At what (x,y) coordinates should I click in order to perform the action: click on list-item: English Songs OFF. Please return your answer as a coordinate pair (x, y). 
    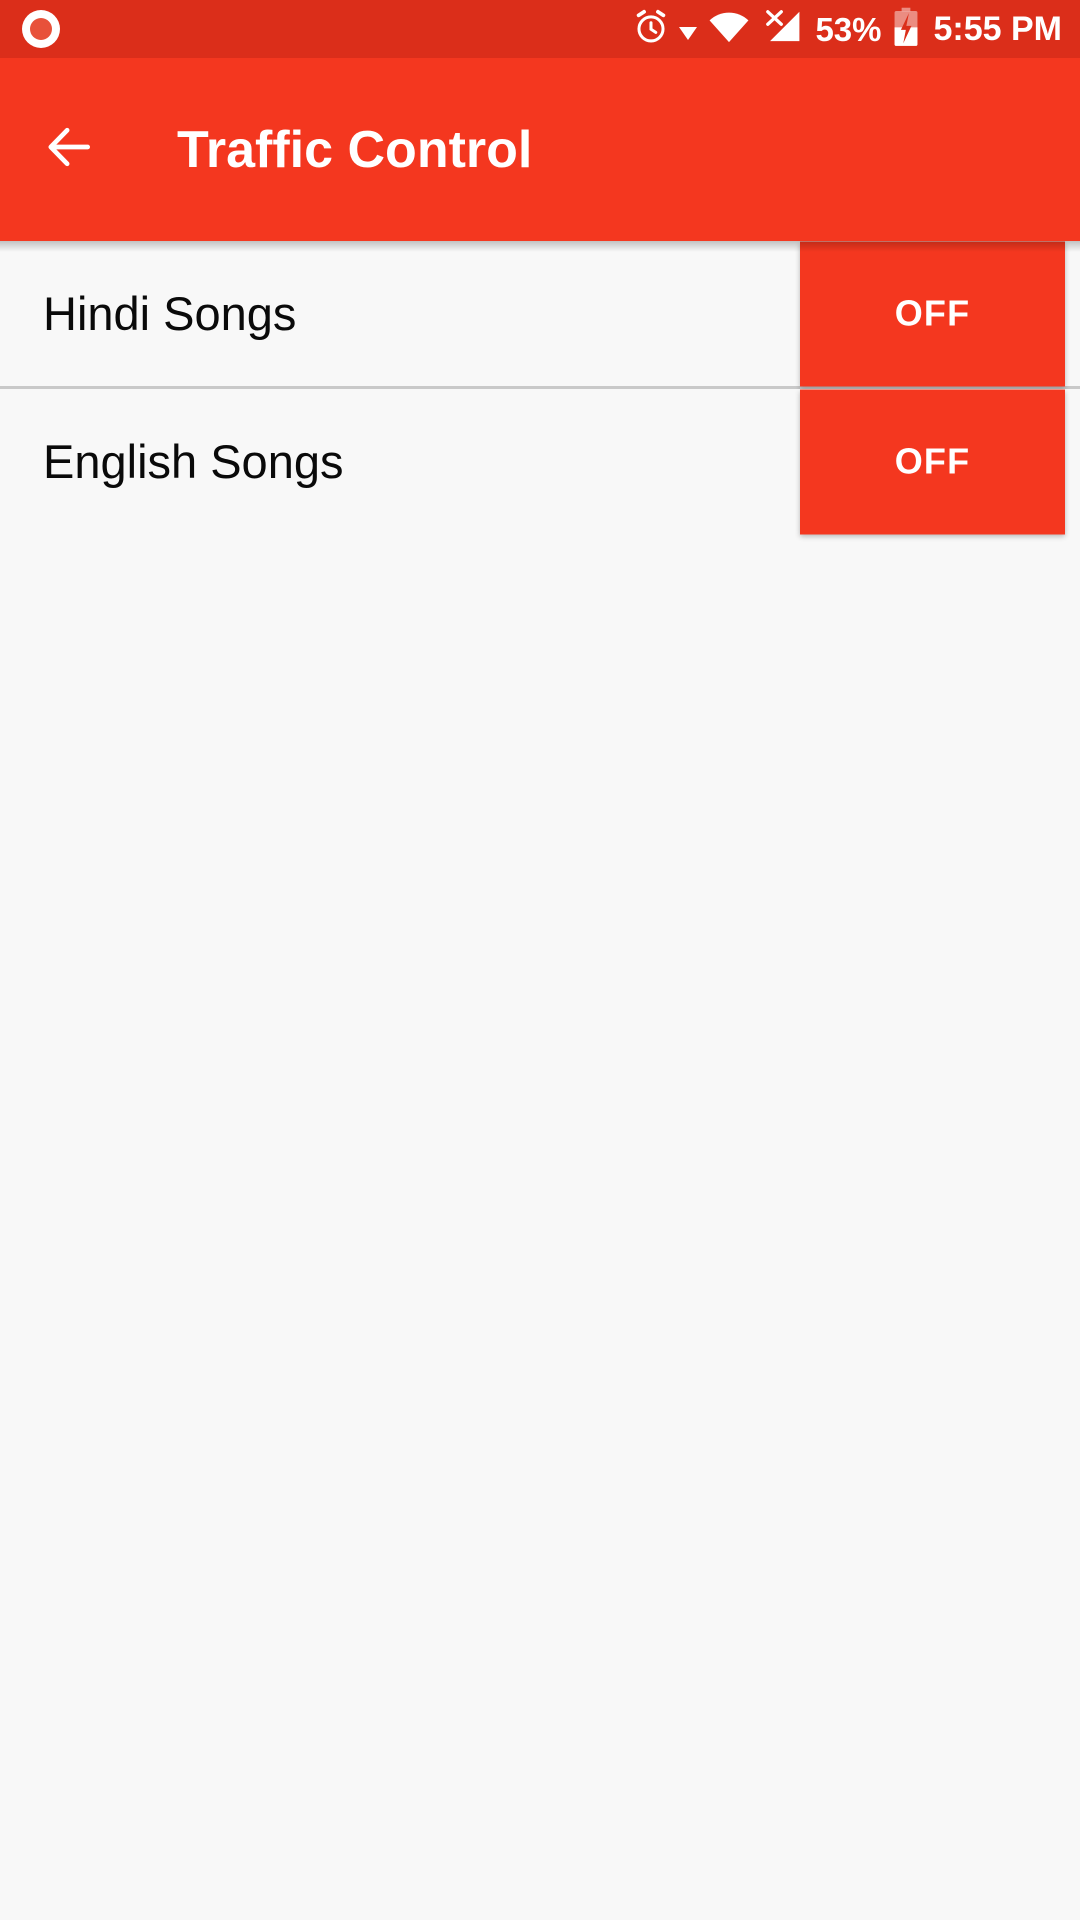
    Looking at the image, I should click on (540, 461).